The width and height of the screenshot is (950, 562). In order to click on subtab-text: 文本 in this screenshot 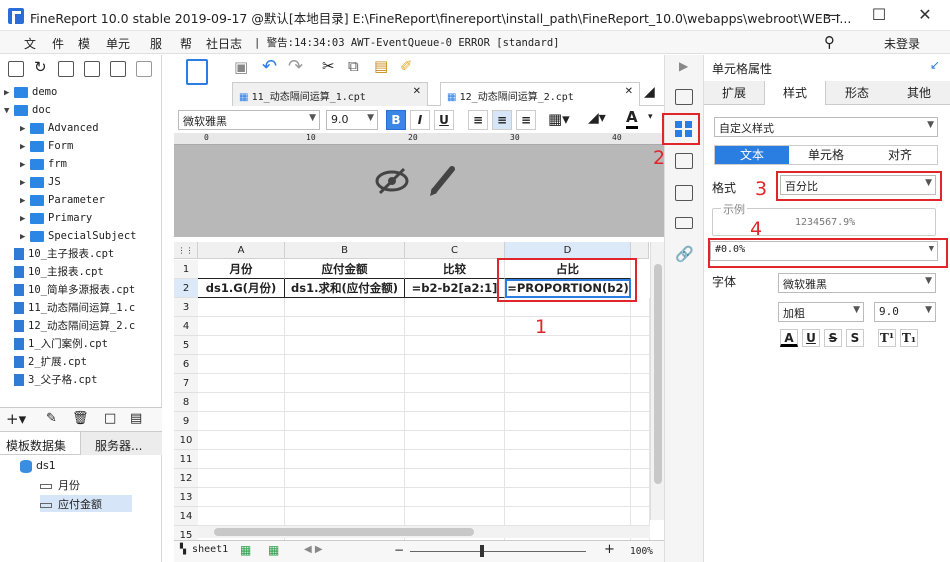, I will do `click(752, 155)`.